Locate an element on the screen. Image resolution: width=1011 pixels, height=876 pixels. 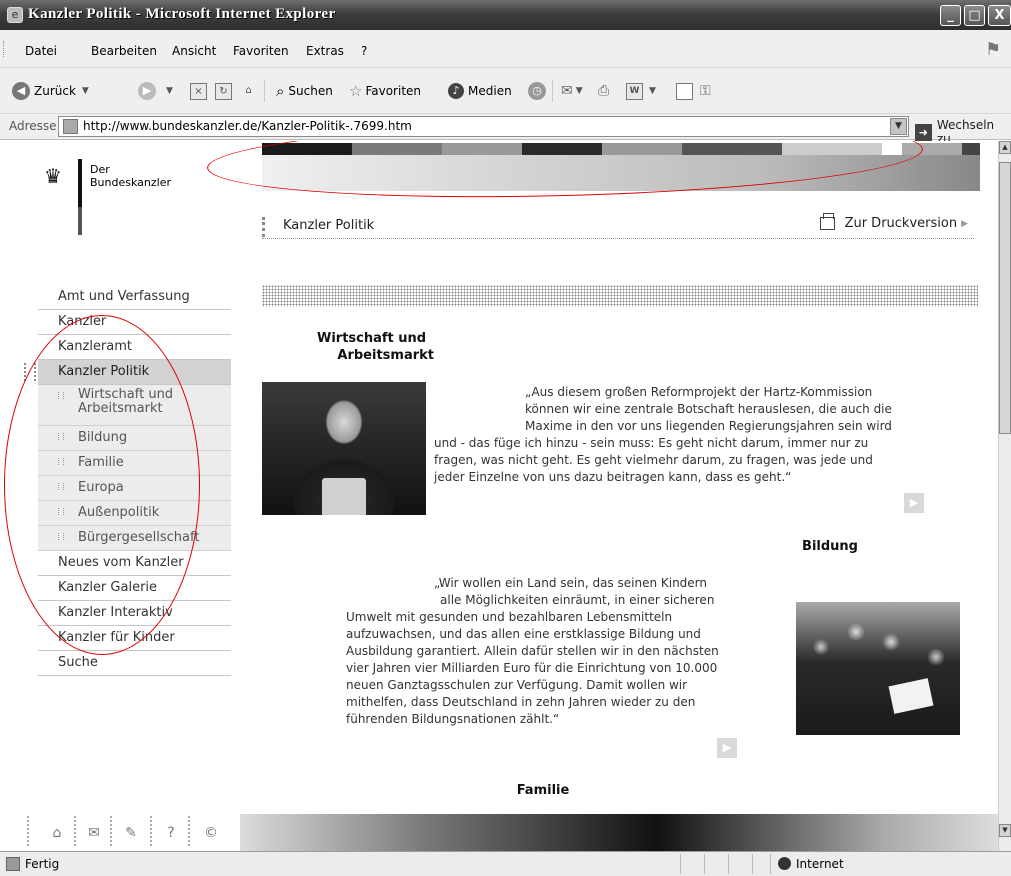
chancellor-photo is located at coordinates (344, 448).